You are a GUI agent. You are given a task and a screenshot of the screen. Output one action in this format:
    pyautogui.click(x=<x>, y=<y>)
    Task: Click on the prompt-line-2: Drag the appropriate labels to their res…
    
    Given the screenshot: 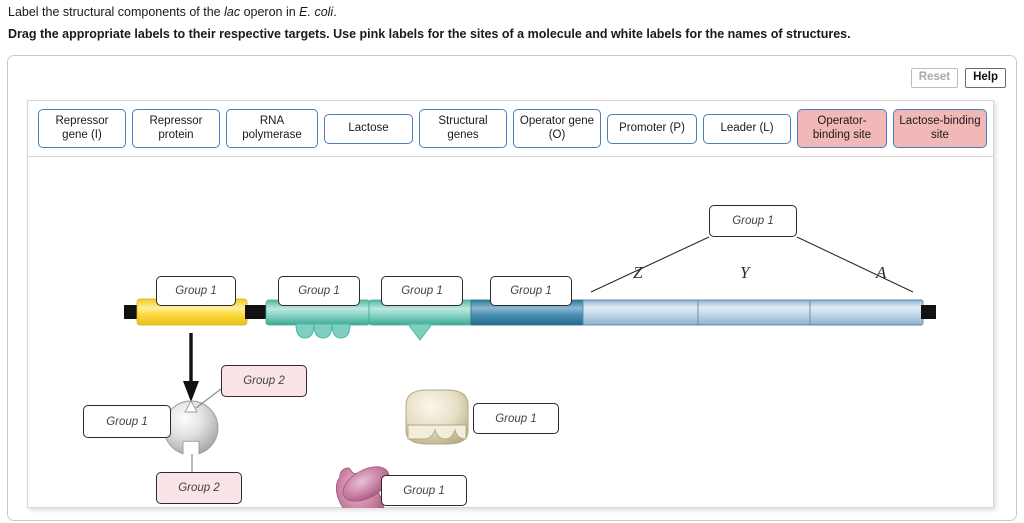 What is the action you would take?
    pyautogui.click(x=429, y=34)
    